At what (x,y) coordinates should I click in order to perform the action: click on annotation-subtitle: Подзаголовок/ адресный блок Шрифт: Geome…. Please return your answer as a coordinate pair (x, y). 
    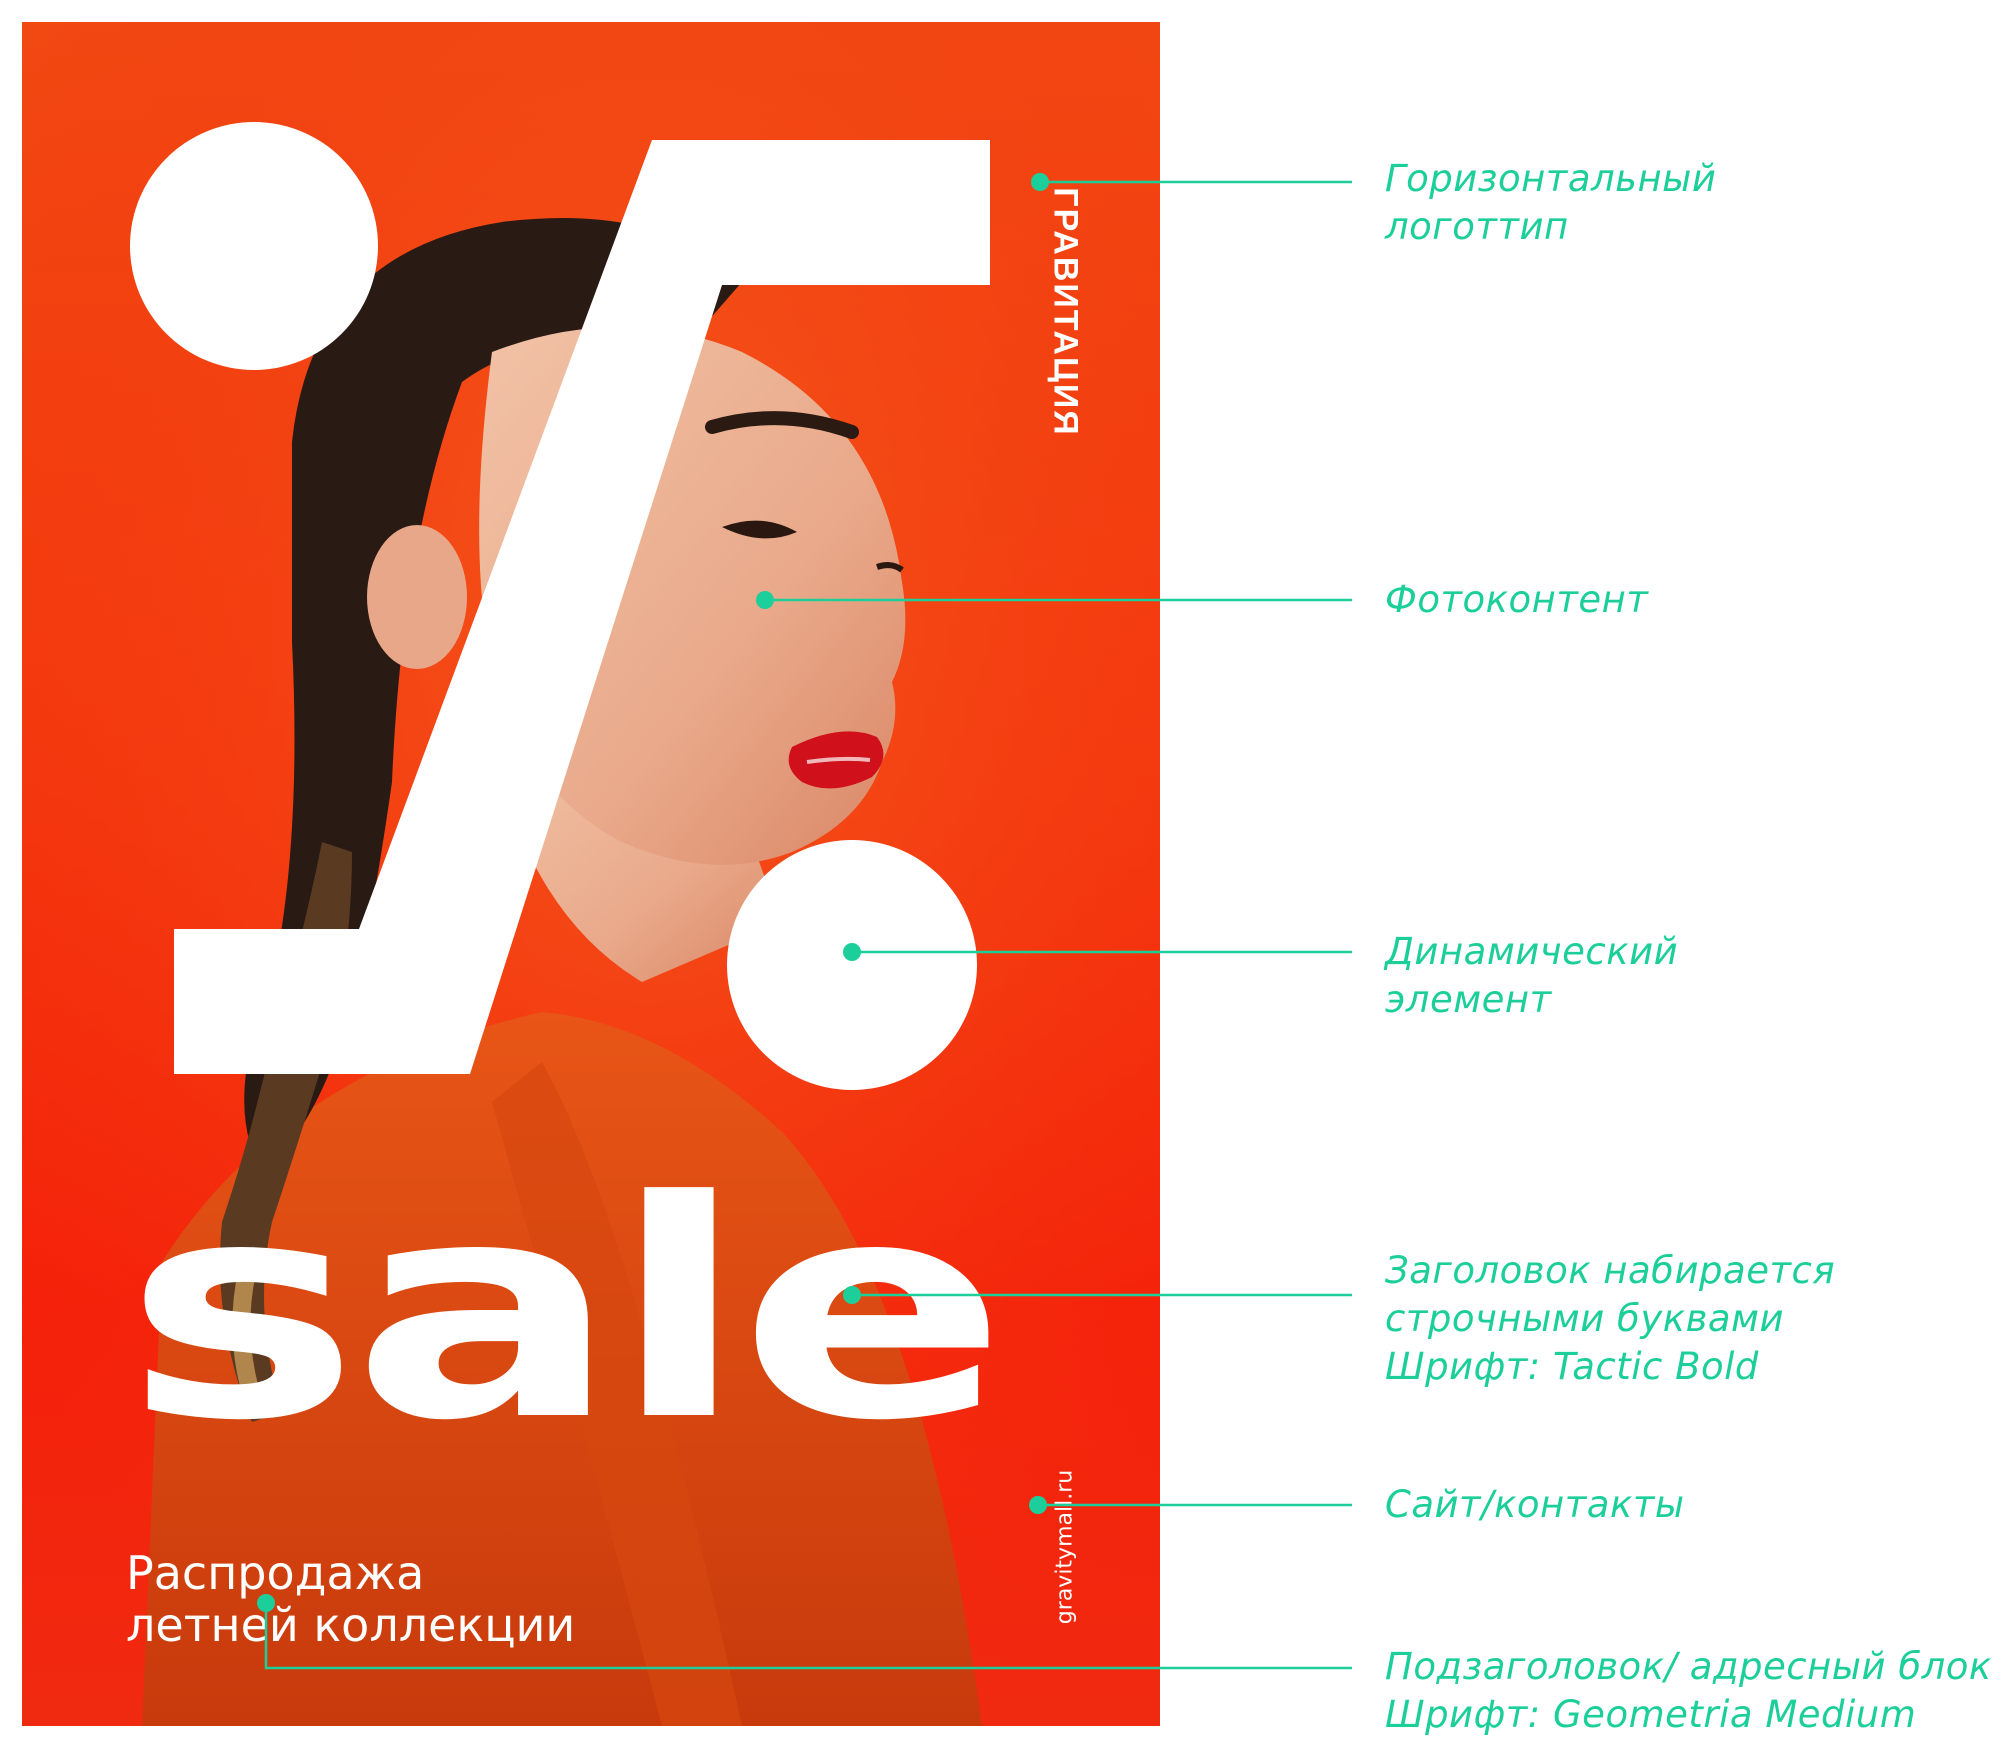
    Looking at the image, I should click on (1688, 1690).